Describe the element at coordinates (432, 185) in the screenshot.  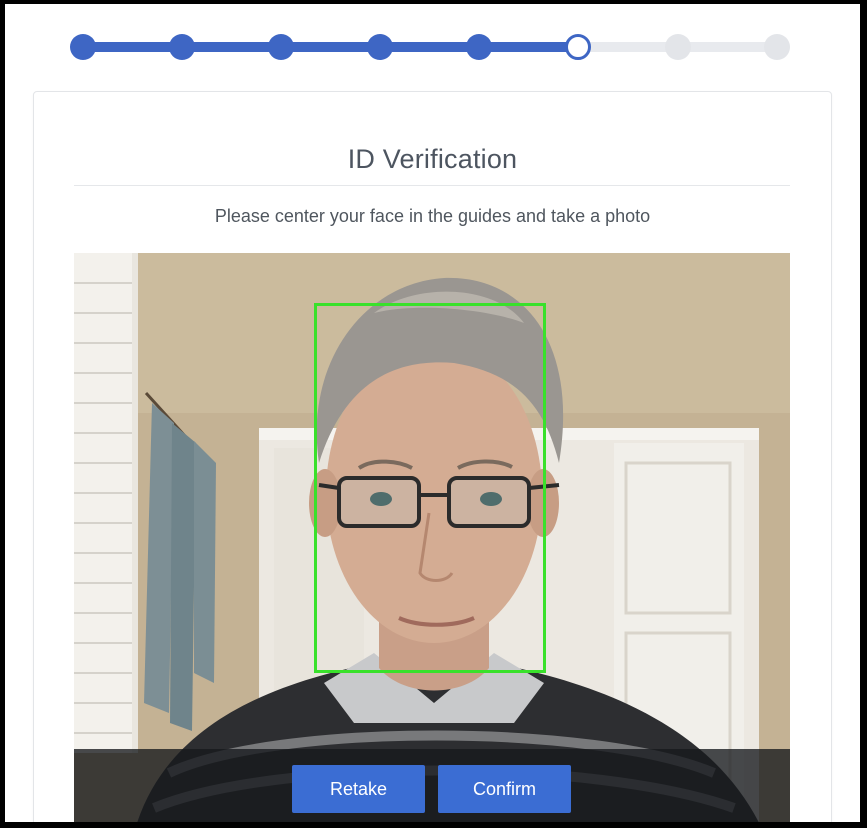
I see `title-divider` at that location.